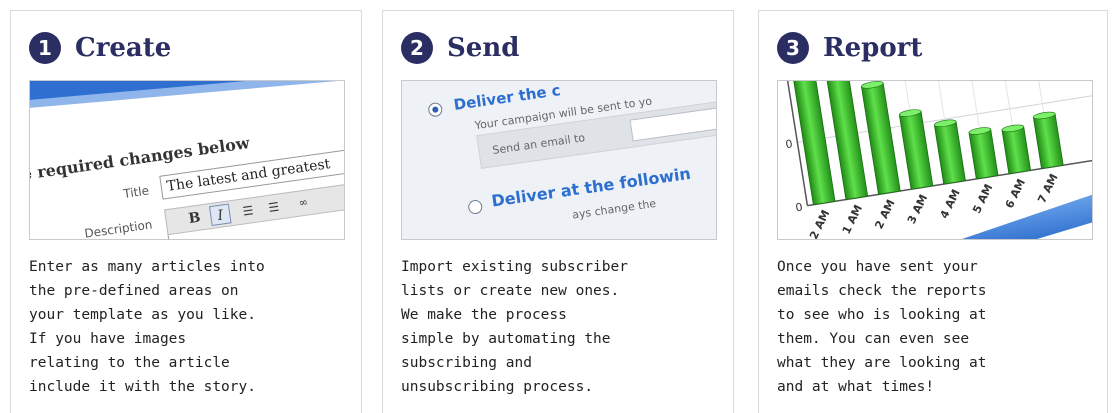  What do you see at coordinates (497, 387) in the screenshot?
I see `description-line: unsubscribing process.` at bounding box center [497, 387].